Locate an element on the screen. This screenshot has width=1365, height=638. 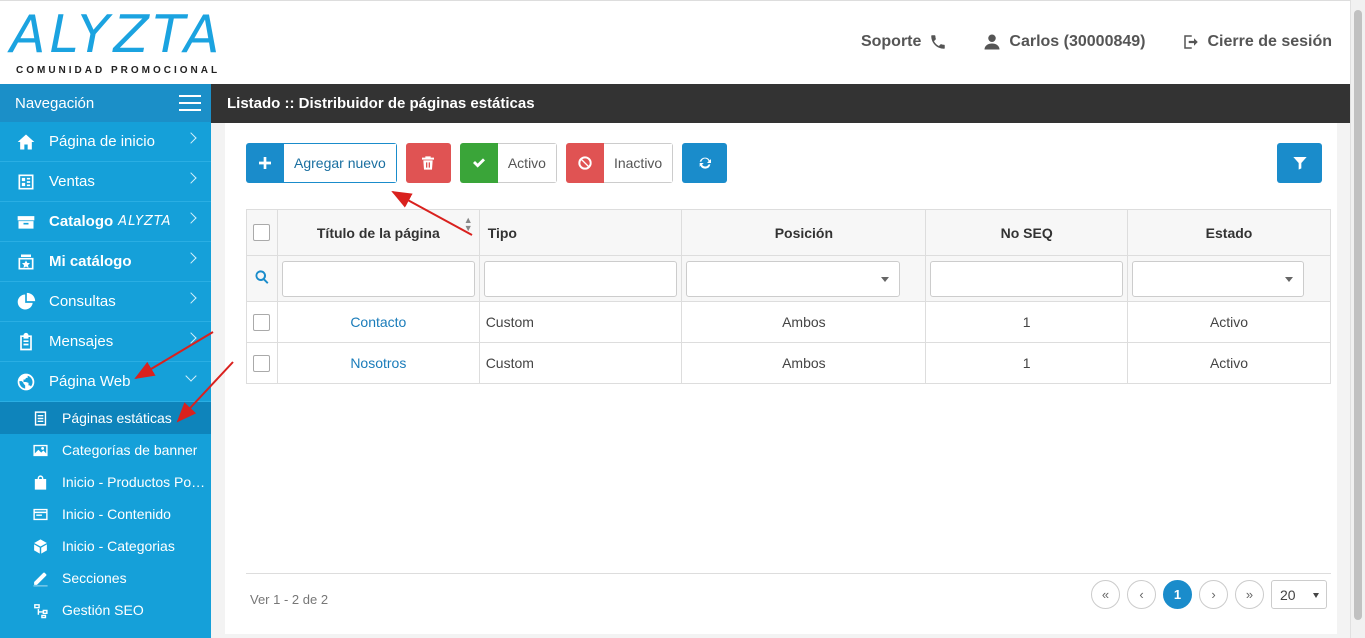
column-header-tipo: Tipo is located at coordinates (580, 232).